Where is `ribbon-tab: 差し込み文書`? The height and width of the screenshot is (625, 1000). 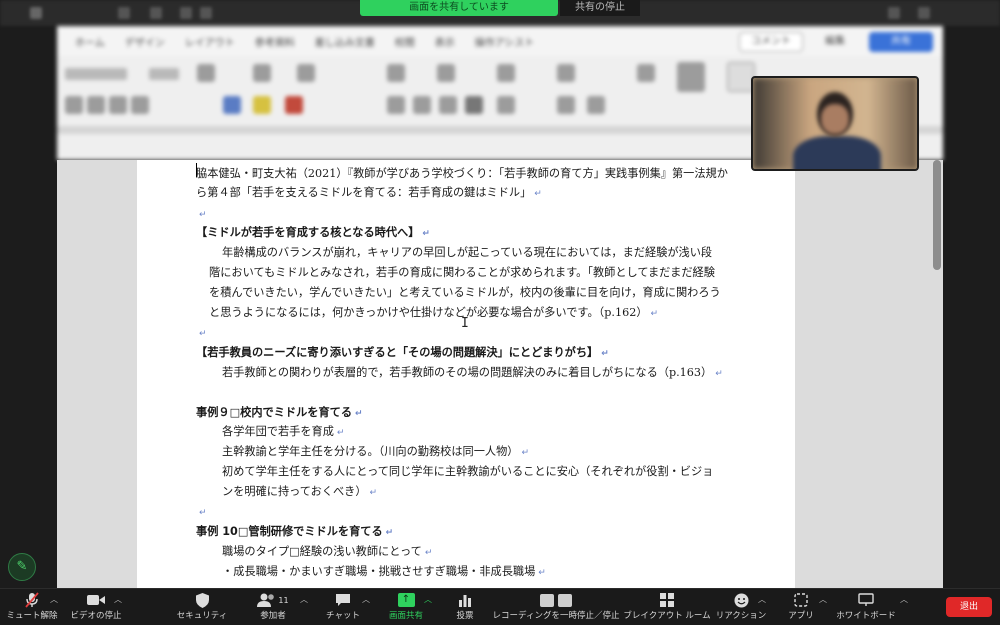 ribbon-tab: 差し込み文書 is located at coordinates (345, 41).